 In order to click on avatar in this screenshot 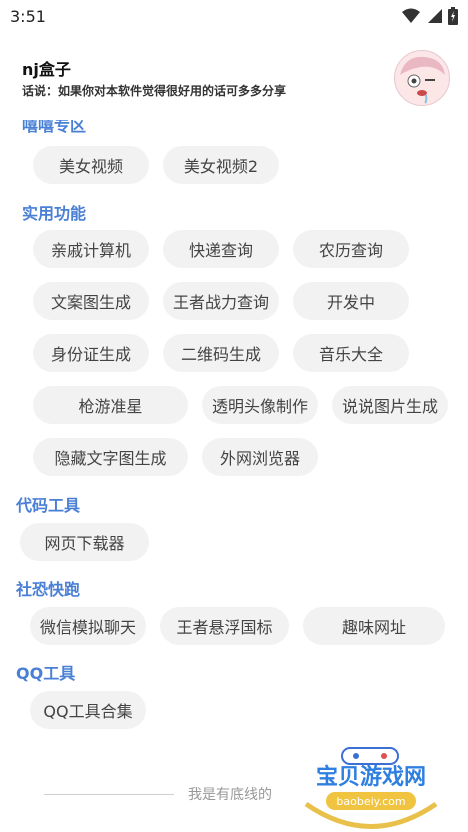, I will do `click(422, 78)`.